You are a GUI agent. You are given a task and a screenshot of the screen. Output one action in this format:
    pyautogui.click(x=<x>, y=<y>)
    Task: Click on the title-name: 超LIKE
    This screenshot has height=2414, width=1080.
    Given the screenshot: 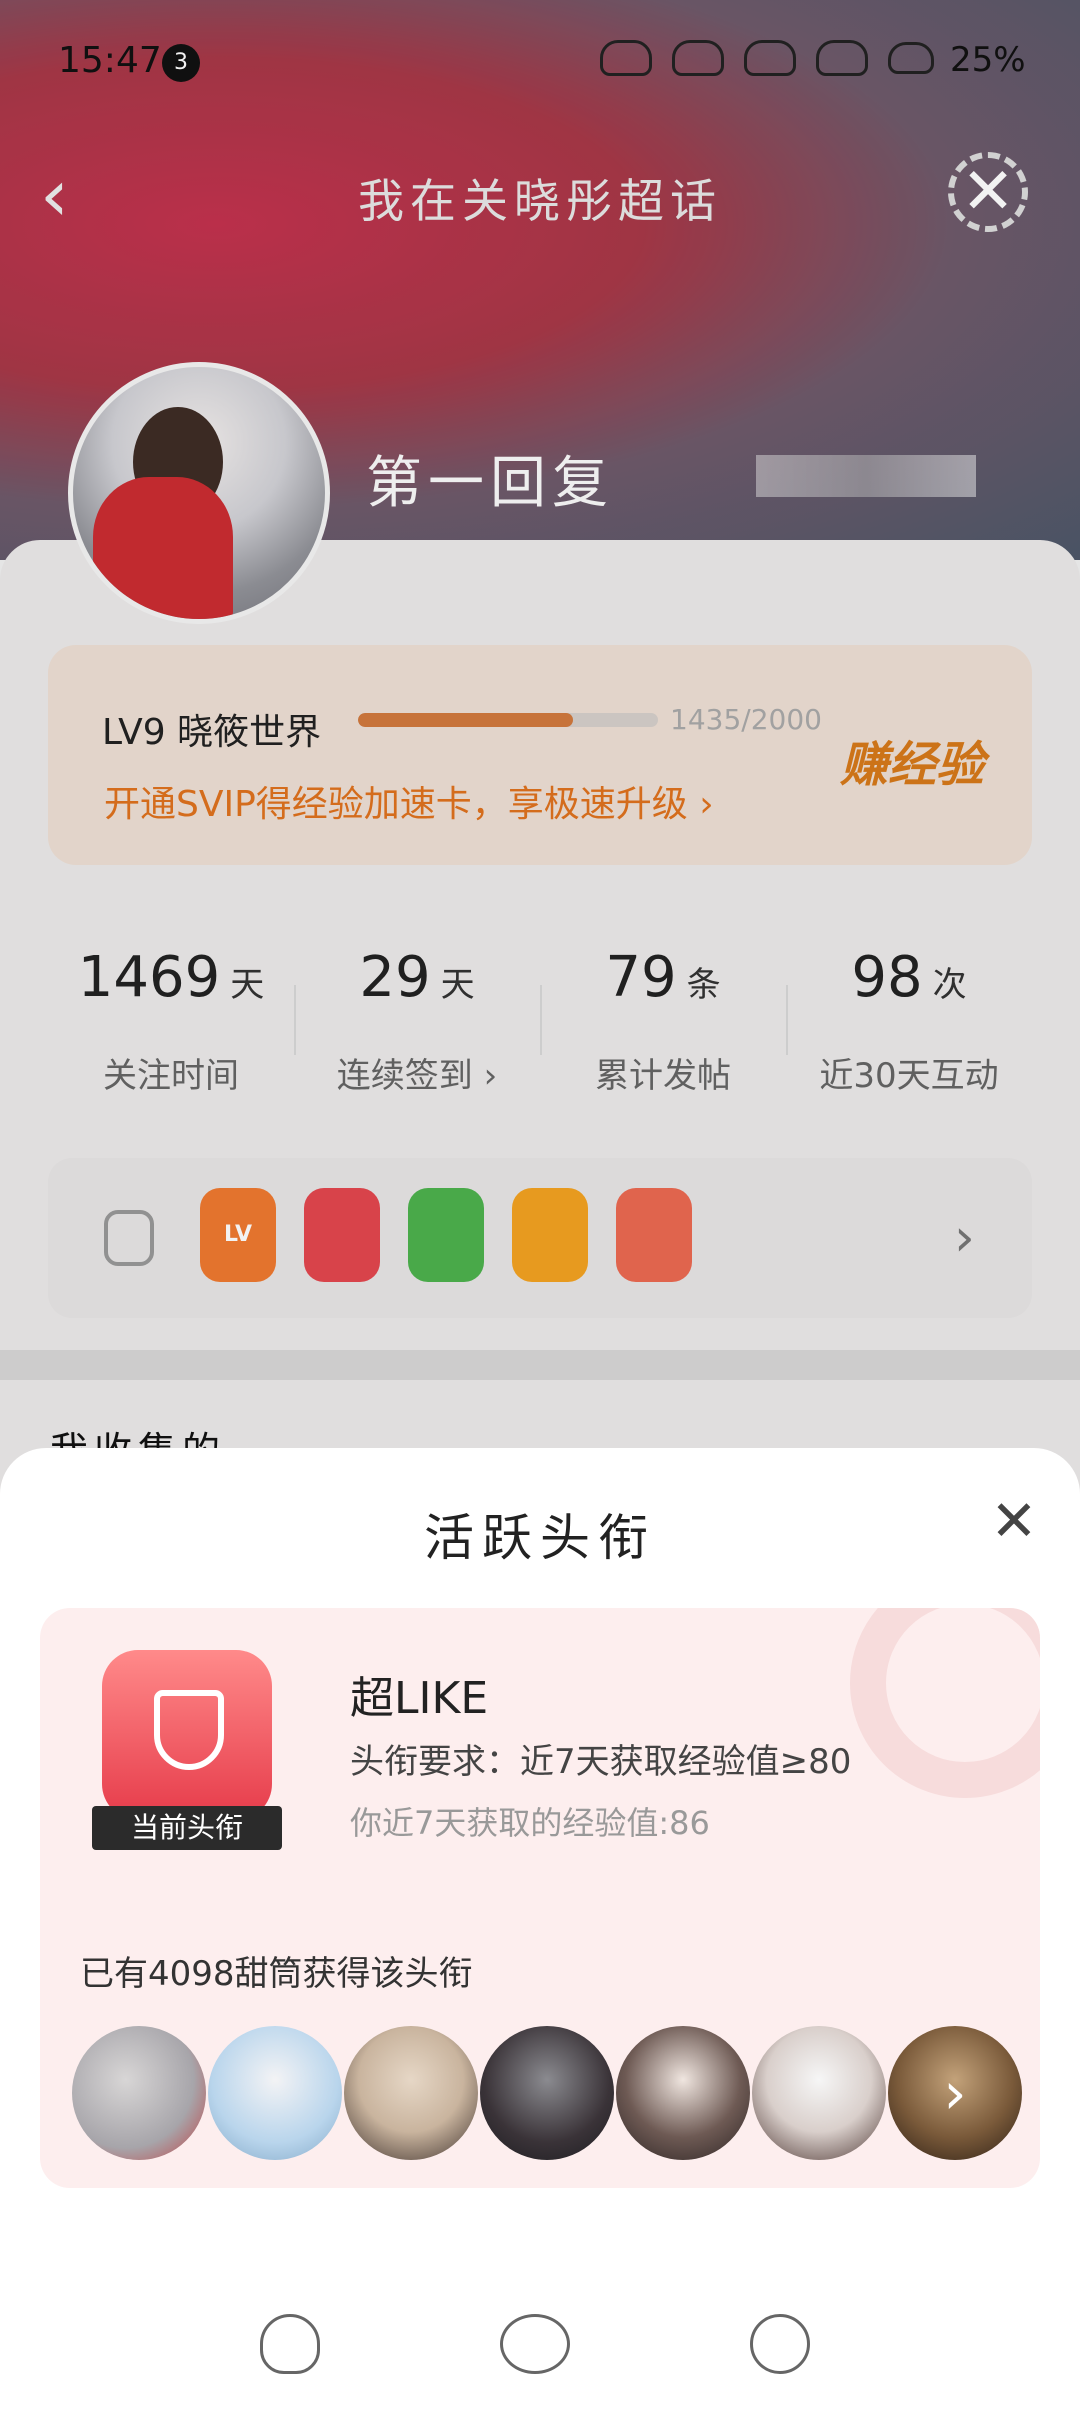 What is the action you would take?
    pyautogui.click(x=419, y=1698)
    